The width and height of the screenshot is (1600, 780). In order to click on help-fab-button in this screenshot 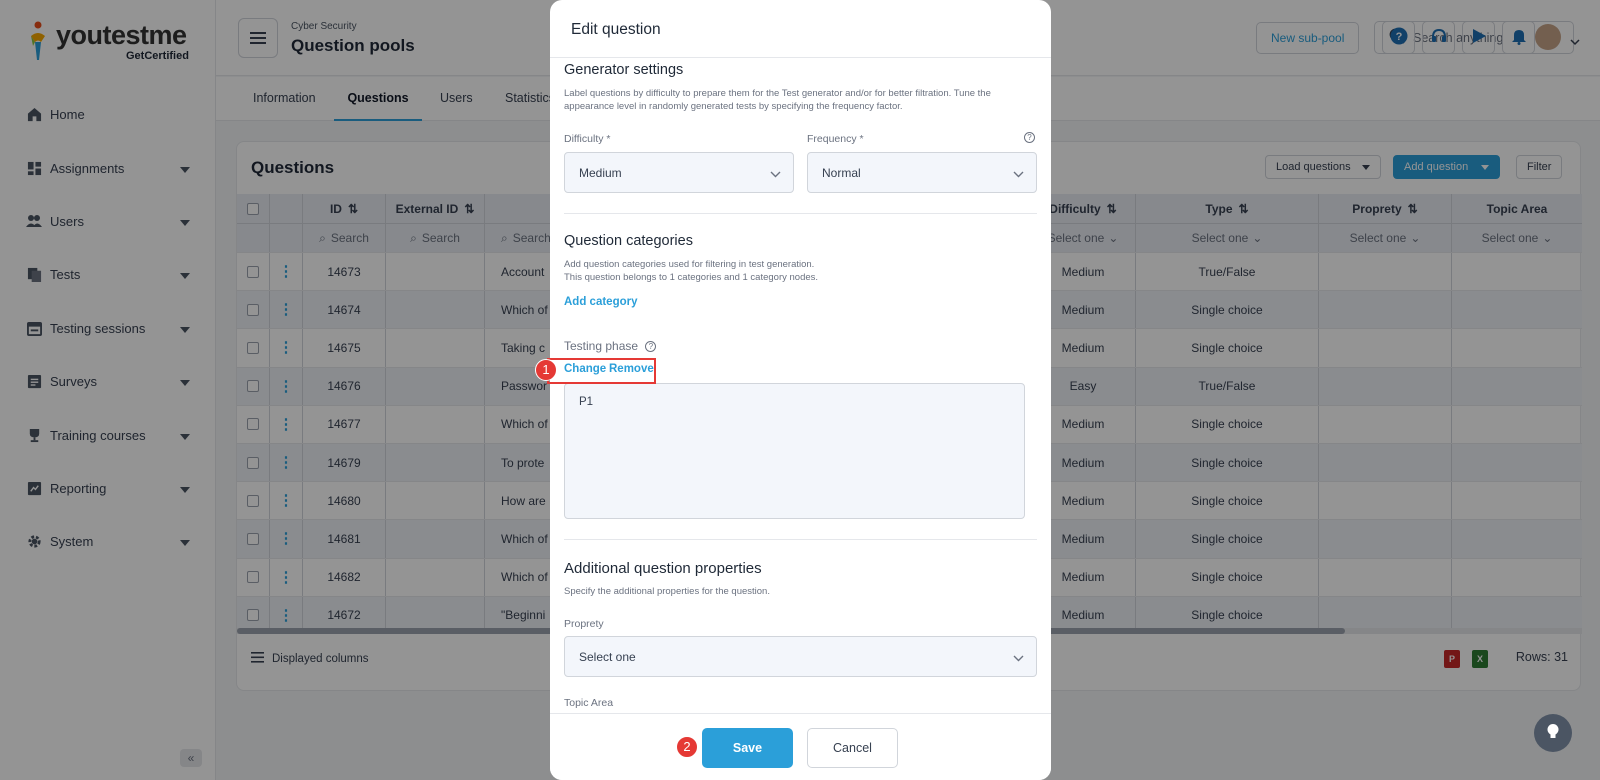, I will do `click(1553, 733)`.